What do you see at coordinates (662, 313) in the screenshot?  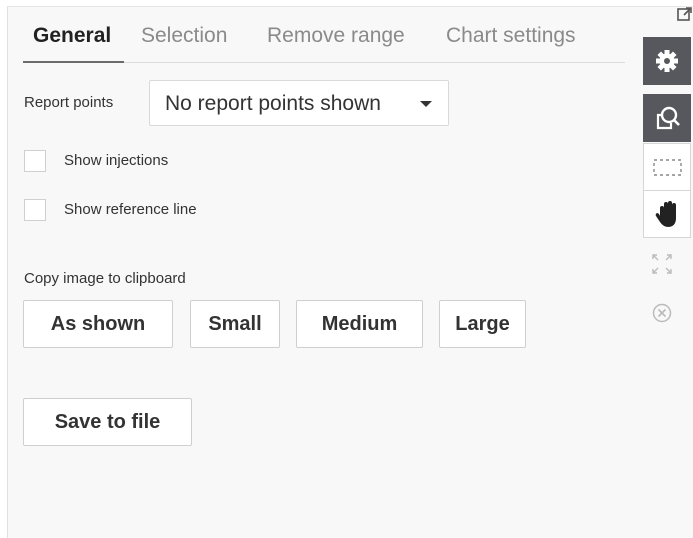 I see `close-circle-icon` at bounding box center [662, 313].